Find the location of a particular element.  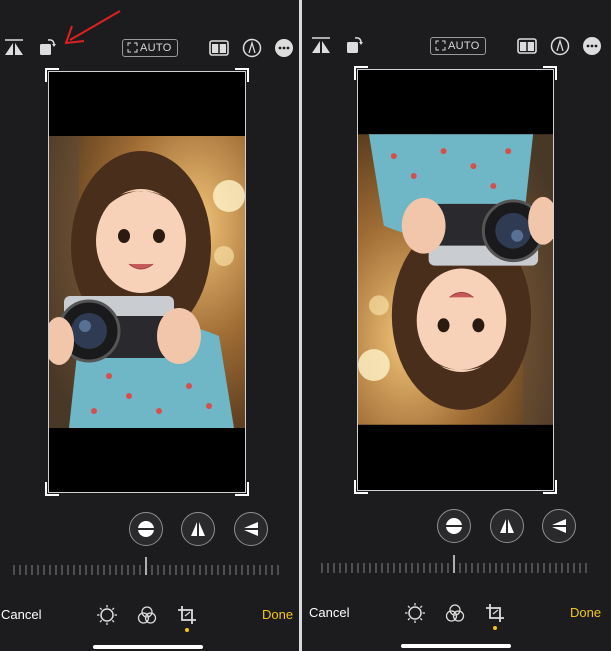

photo-rotated is located at coordinates (455, 279).